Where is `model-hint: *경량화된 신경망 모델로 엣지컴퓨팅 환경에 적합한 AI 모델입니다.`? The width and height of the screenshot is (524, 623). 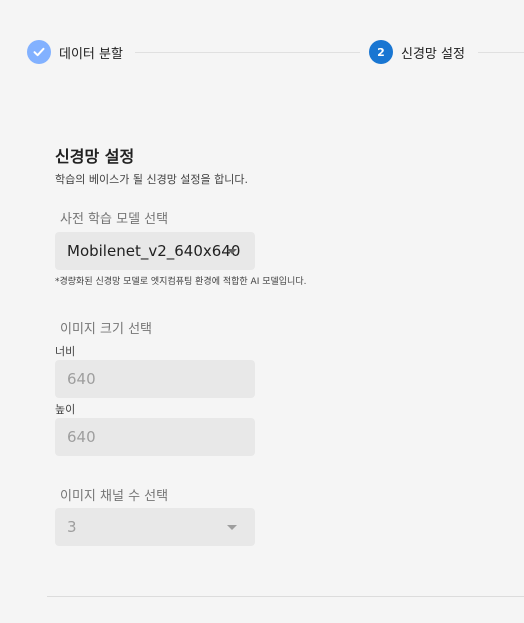 model-hint: *경량화된 신경망 모델로 엣지컴퓨팅 환경에 적합한 AI 모델입니다. is located at coordinates (181, 282).